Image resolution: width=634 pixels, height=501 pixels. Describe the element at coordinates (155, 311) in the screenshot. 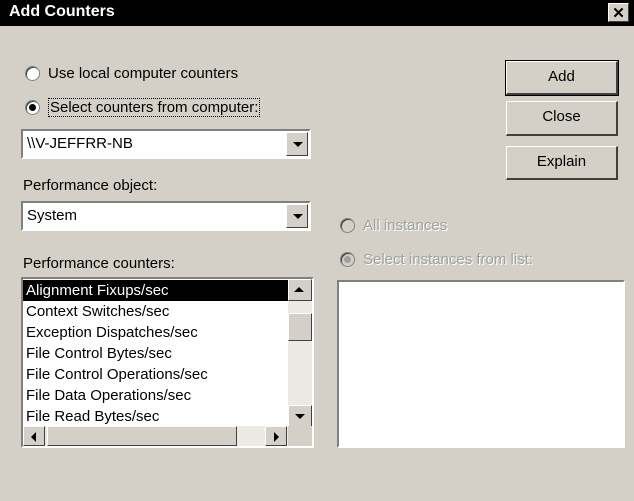

I see `list-item: Context Switches/sec` at that location.